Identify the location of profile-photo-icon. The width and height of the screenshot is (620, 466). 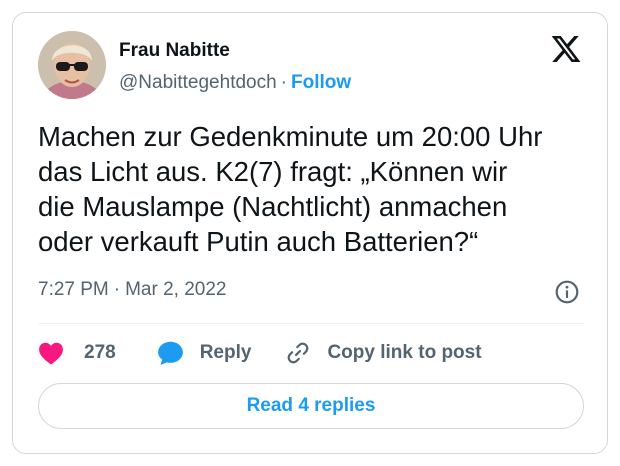
(72, 65).